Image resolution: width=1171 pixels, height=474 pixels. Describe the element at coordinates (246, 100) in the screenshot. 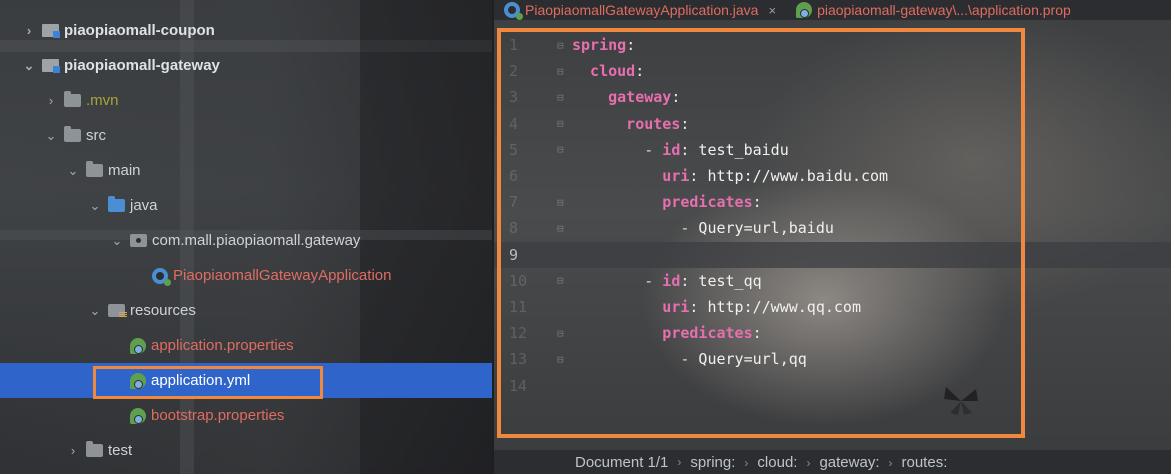

I see `tree-item: › .mvn` at that location.